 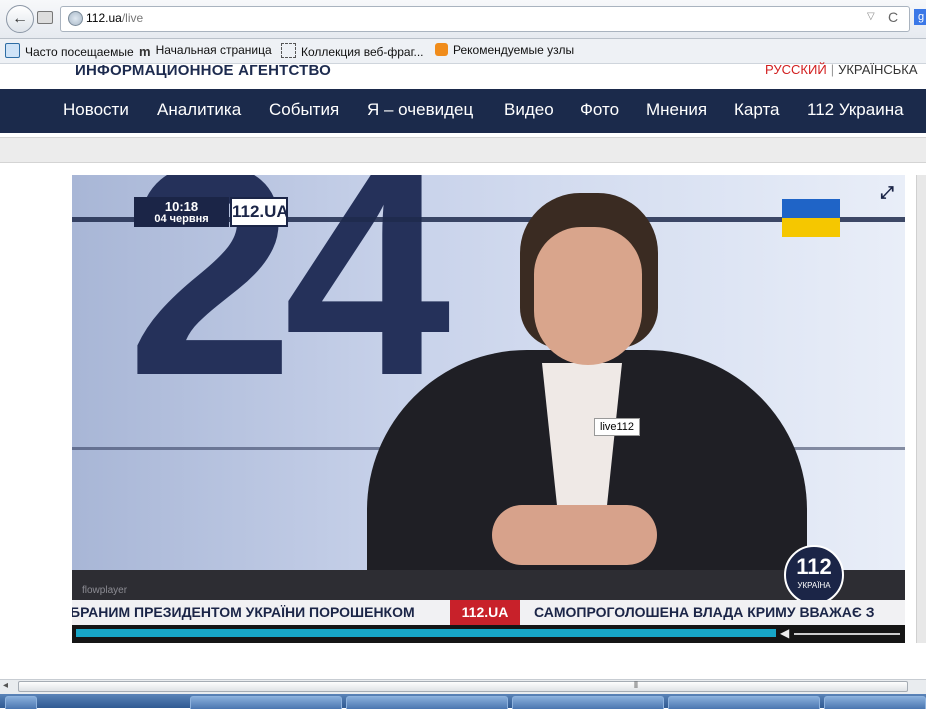 I want to click on clock-bug: 10:18 04 червня, so click(x=181, y=212).